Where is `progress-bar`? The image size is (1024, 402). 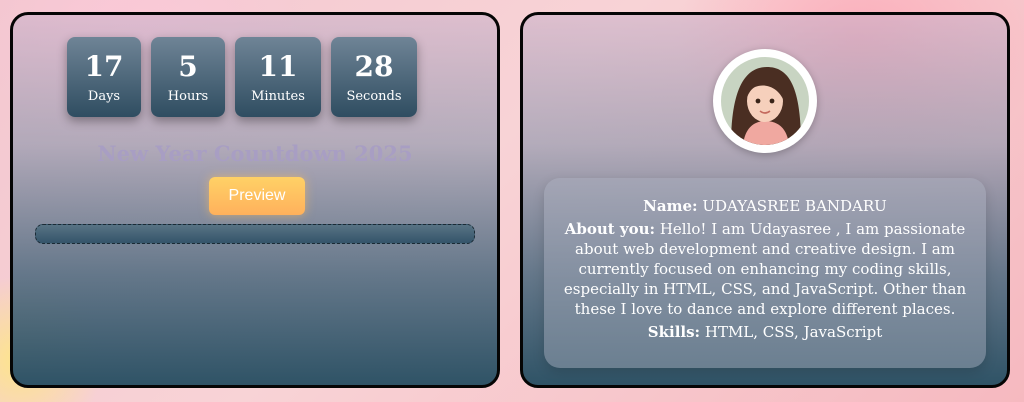 progress-bar is located at coordinates (255, 234).